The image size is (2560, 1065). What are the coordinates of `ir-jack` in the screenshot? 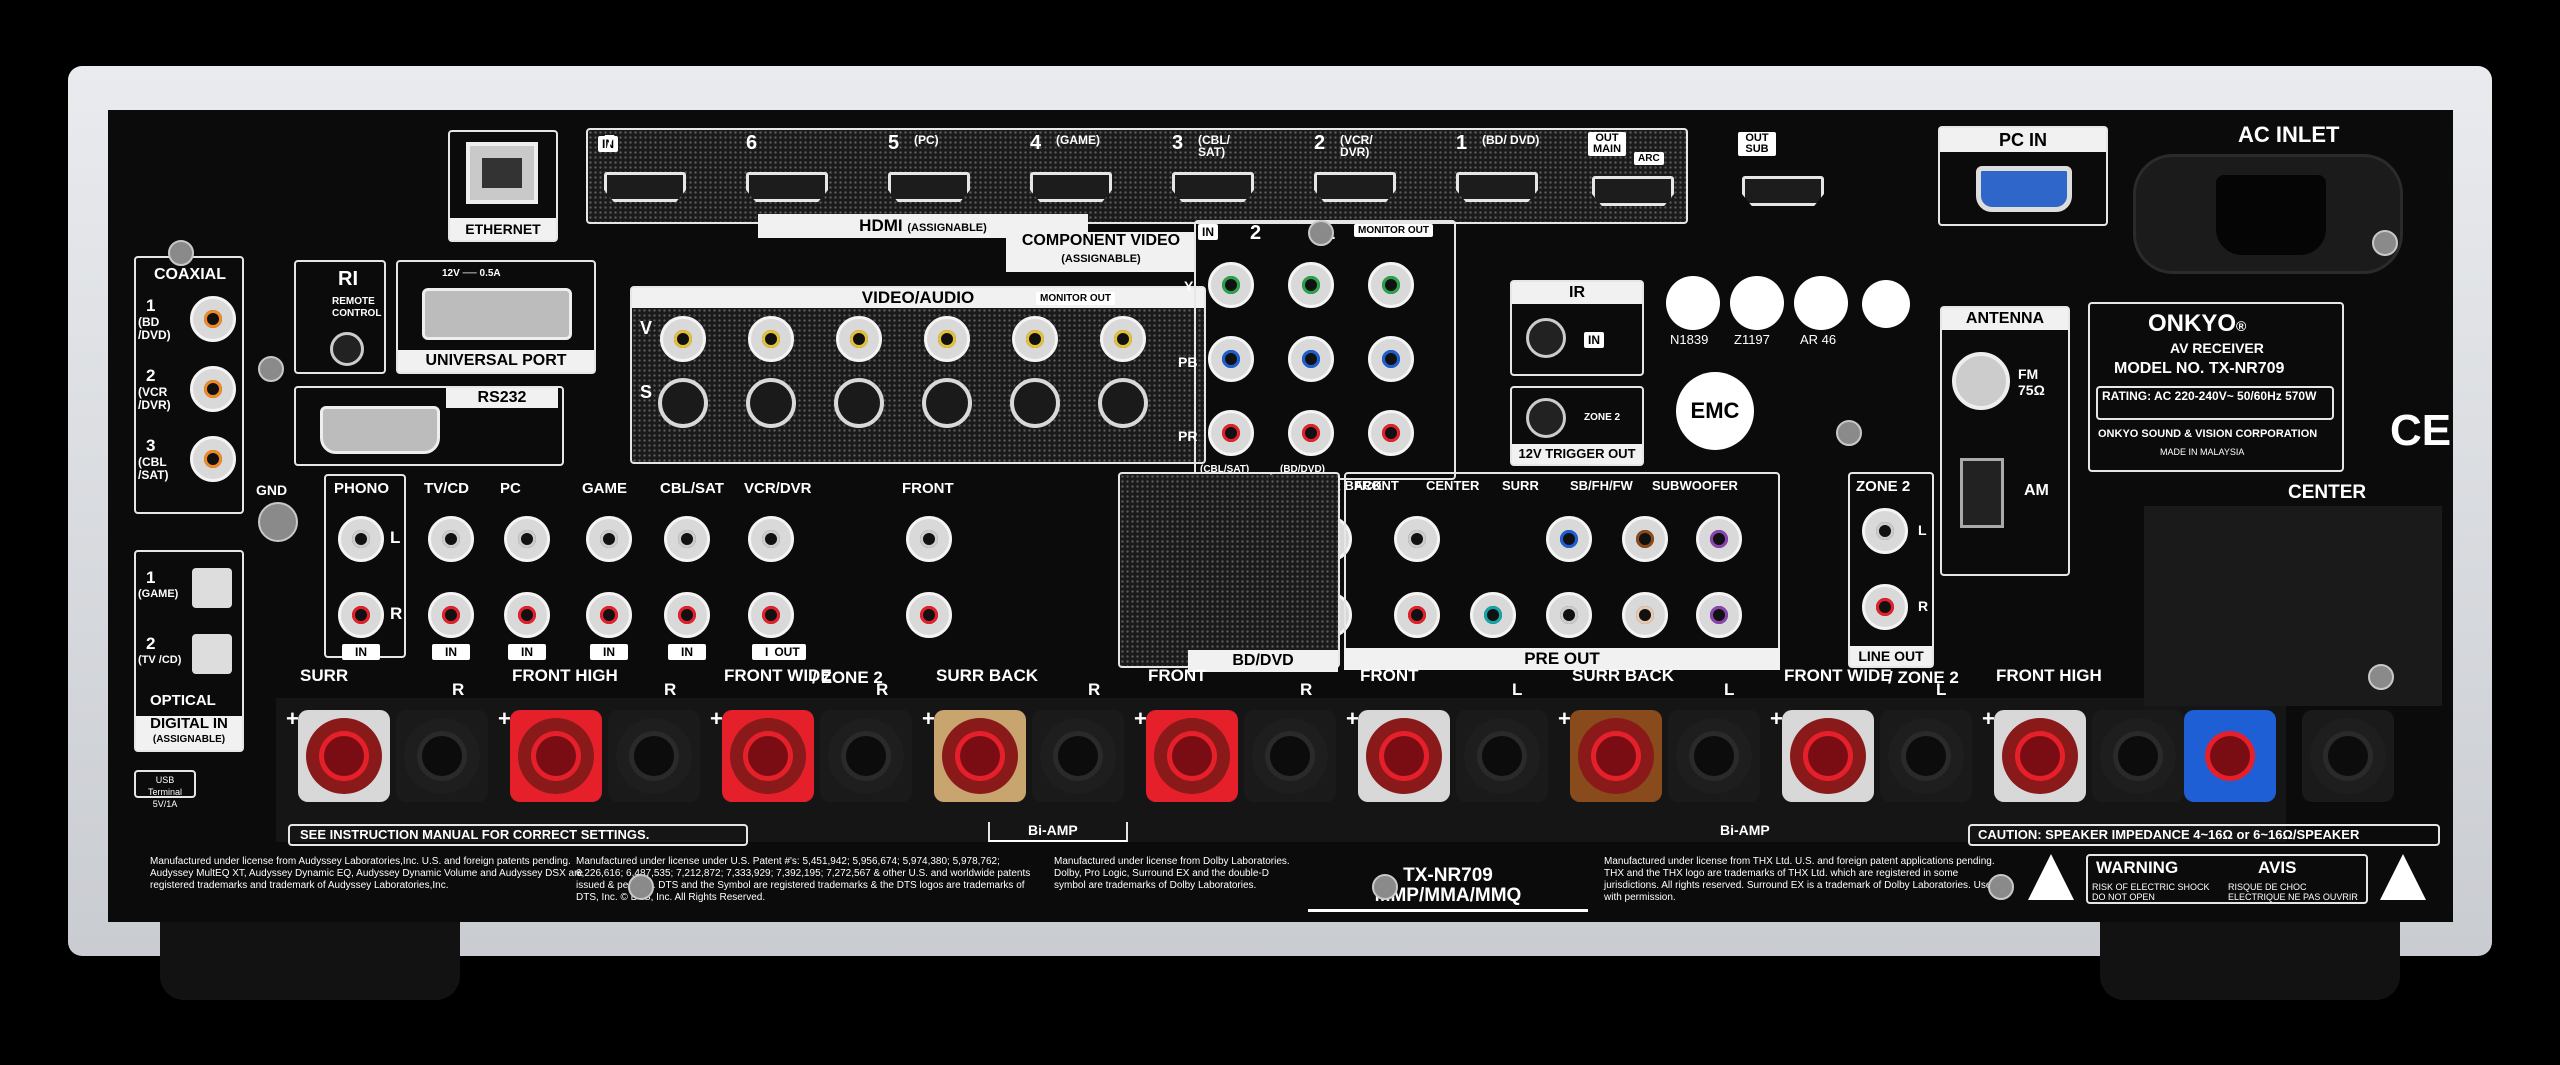 It's located at (1546, 338).